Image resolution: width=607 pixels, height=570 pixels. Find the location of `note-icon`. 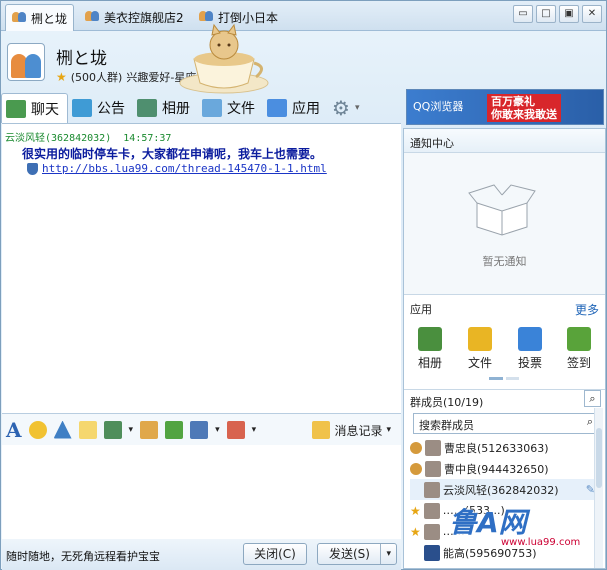

note-icon is located at coordinates (87, 429).